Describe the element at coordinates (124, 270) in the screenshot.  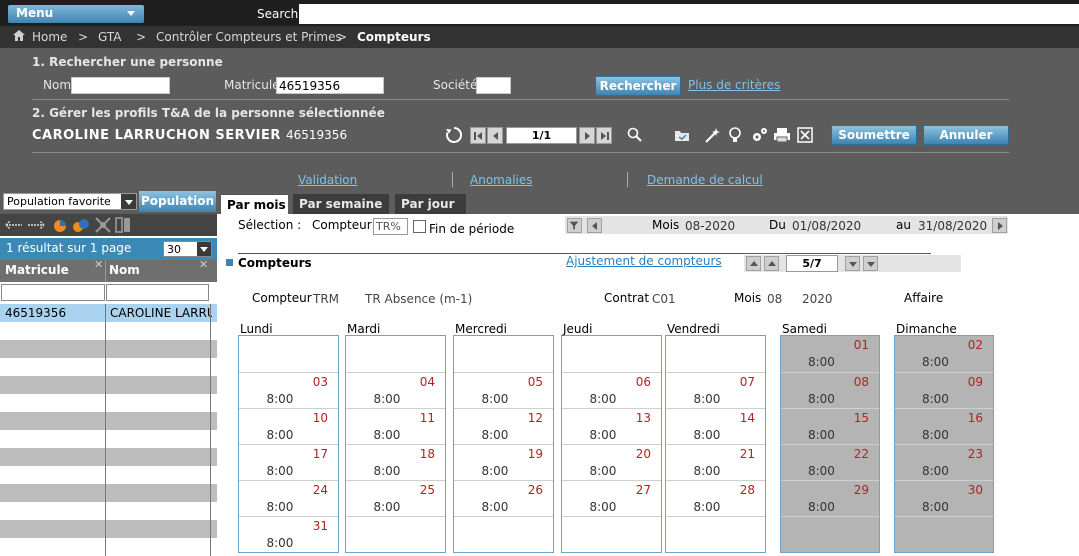
I see `column-nom: Nom` at that location.